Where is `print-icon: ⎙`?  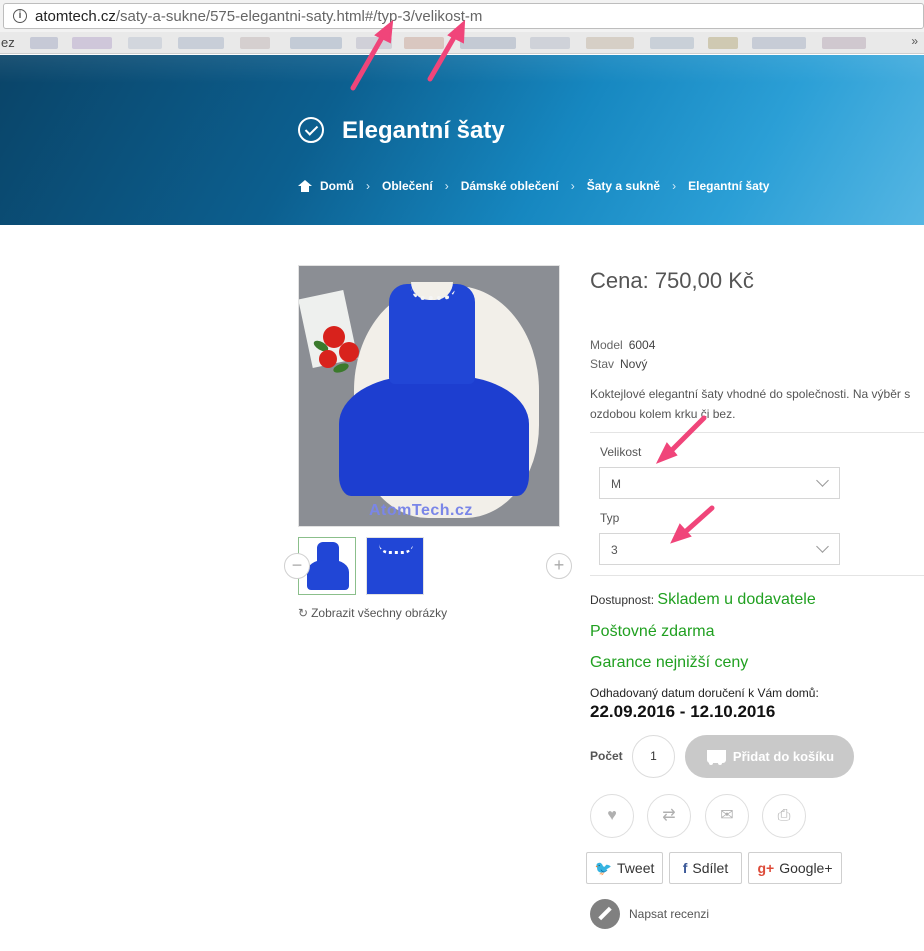
print-icon: ⎙ is located at coordinates (784, 815).